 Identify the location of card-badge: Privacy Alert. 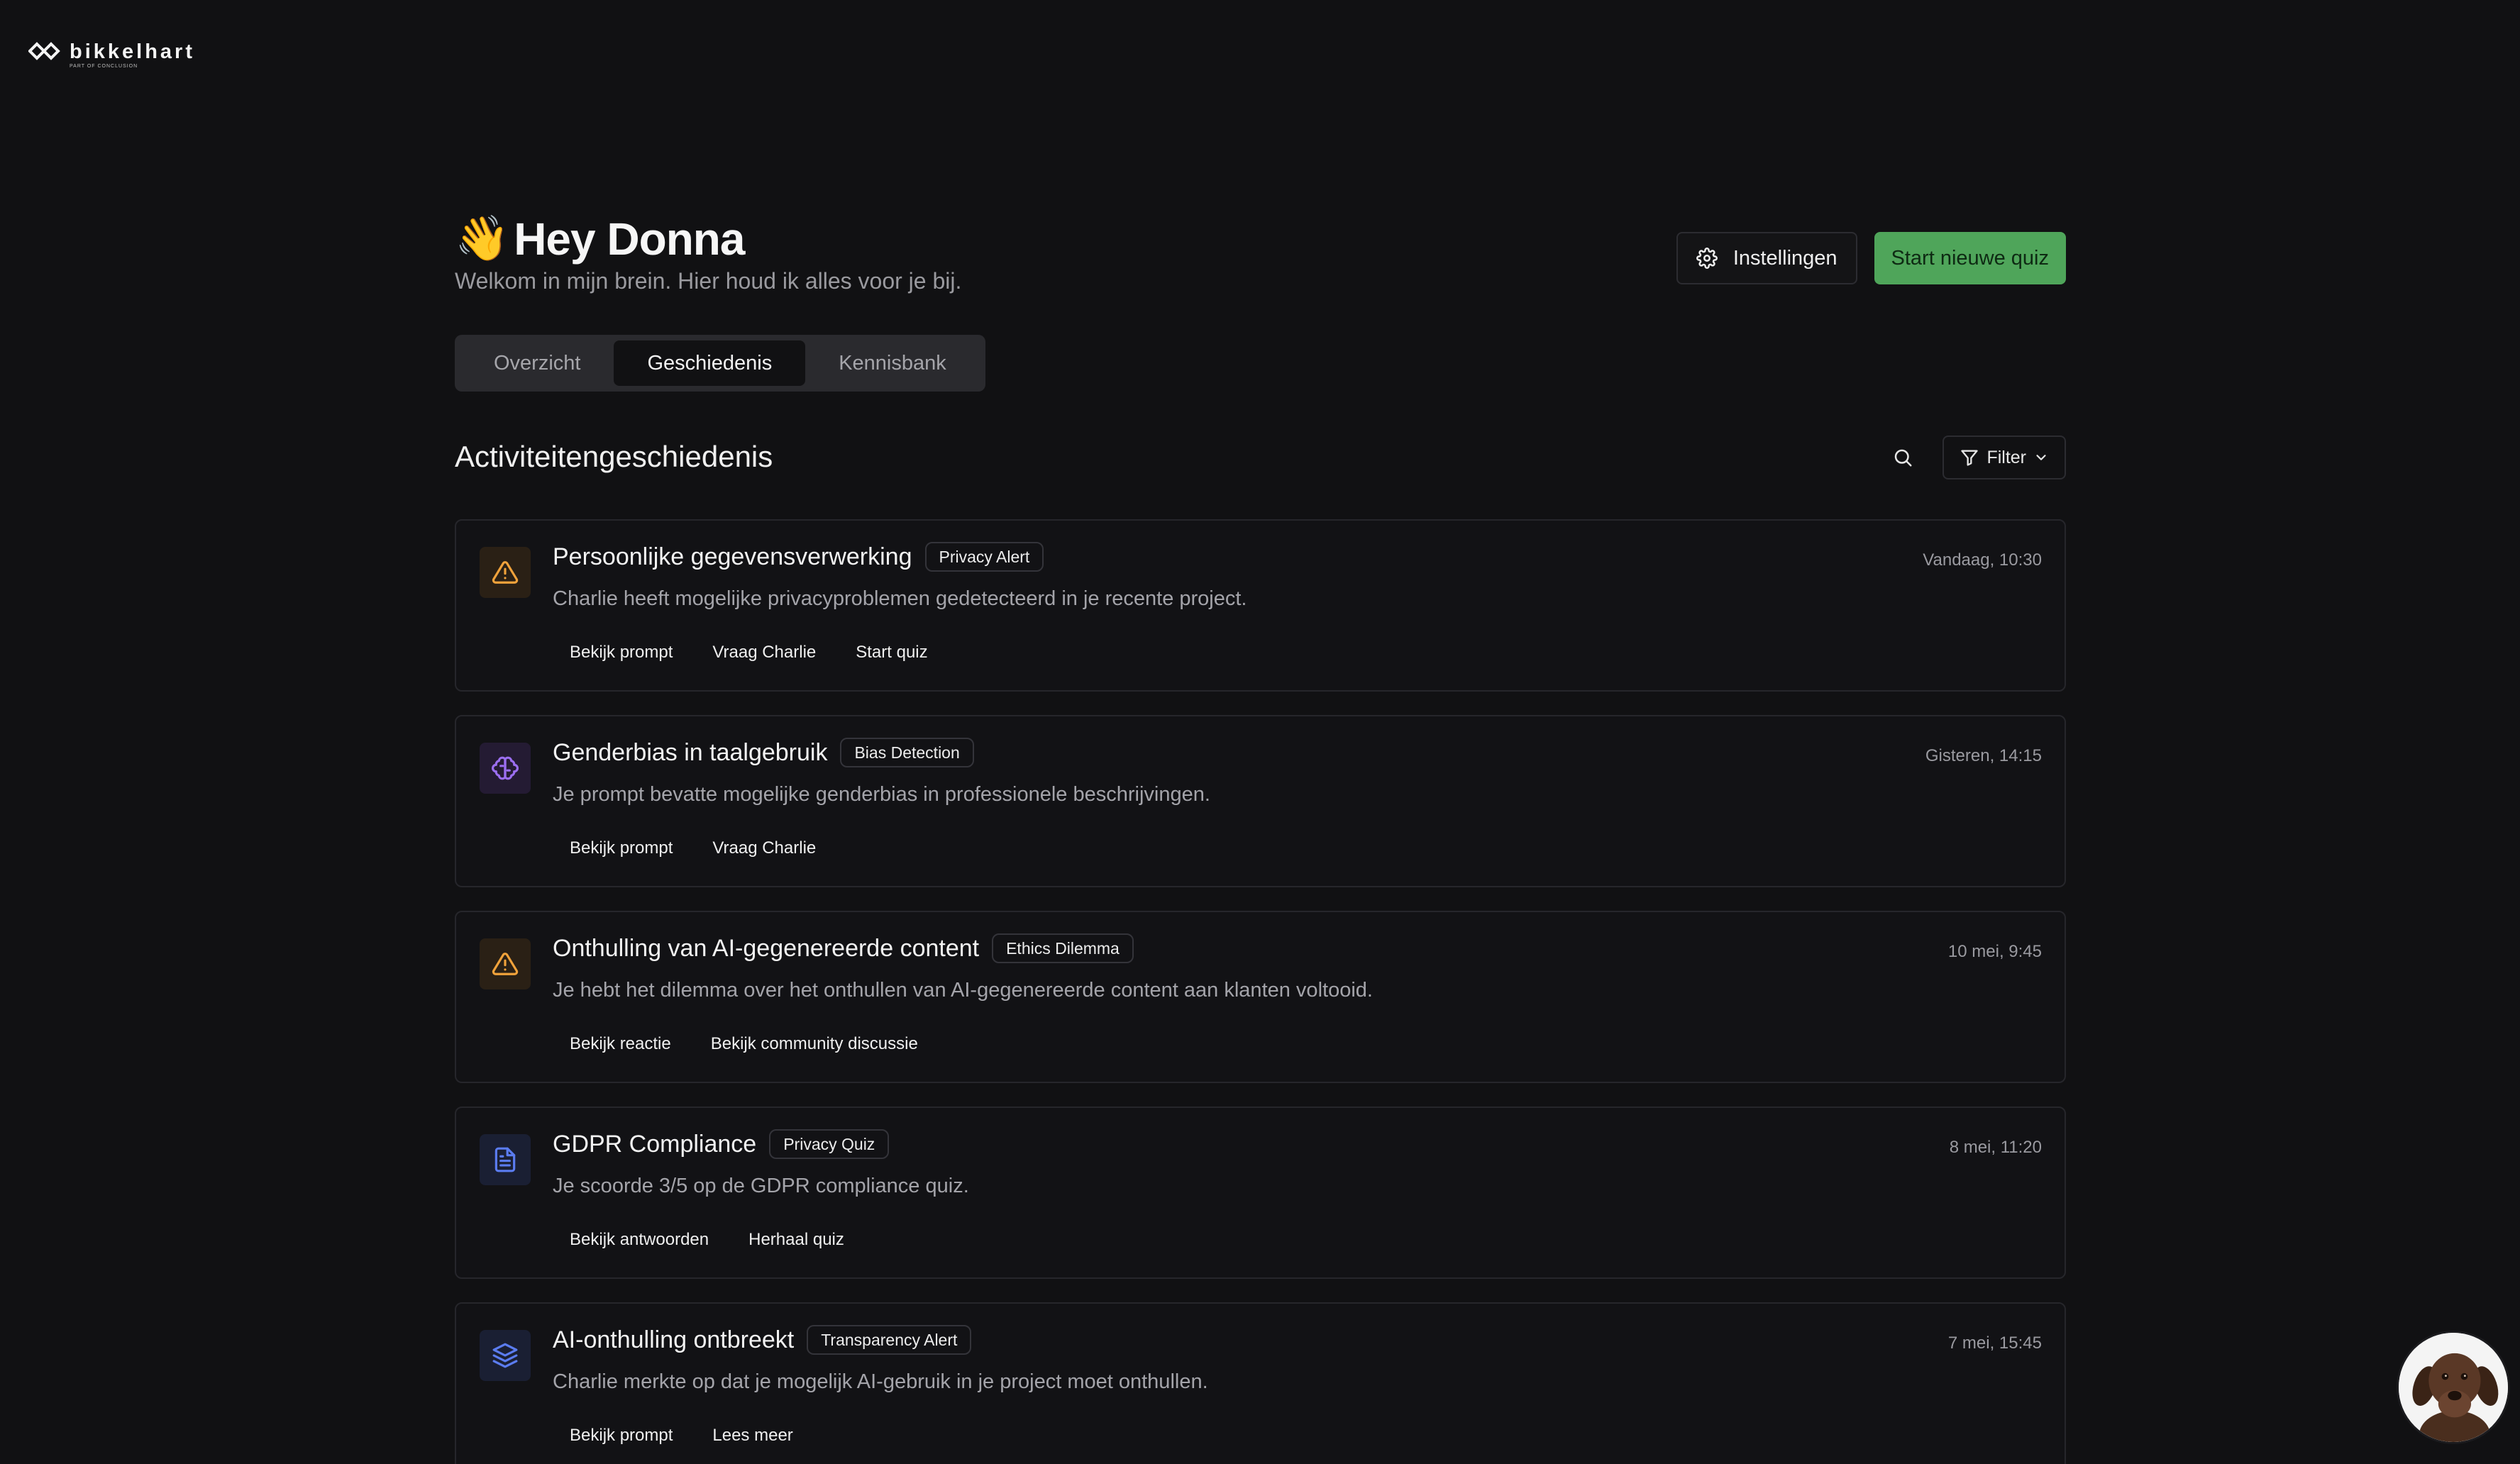
(984, 557).